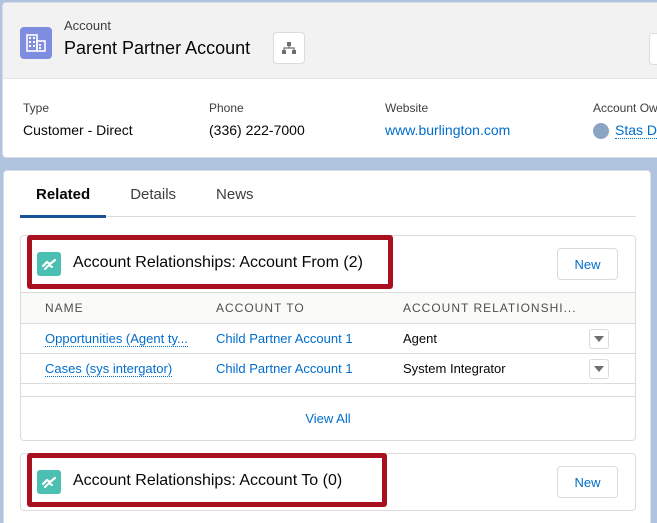 The height and width of the screenshot is (523, 657). Describe the element at coordinates (87, 25) in the screenshot. I see `object-type-label: Account` at that location.